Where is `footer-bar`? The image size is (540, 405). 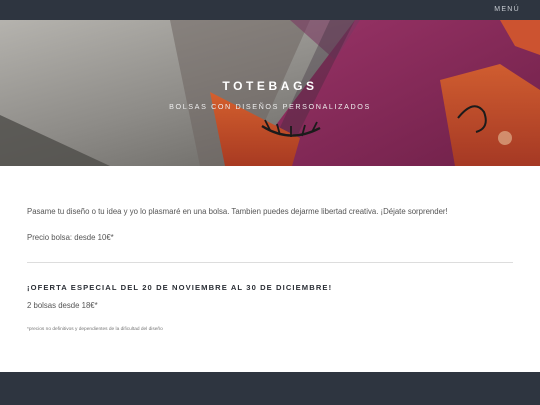 footer-bar is located at coordinates (270, 388).